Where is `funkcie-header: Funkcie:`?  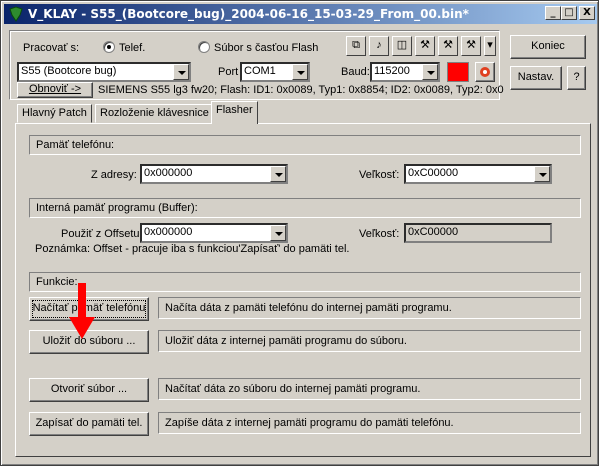
funkcie-header: Funkcie: is located at coordinates (305, 282).